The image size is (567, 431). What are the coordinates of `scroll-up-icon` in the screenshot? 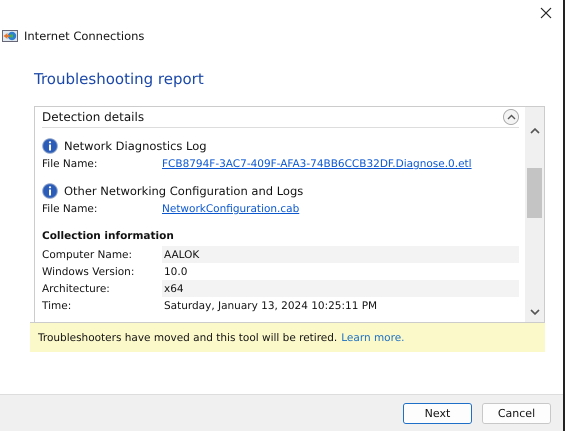 It's located at (535, 130).